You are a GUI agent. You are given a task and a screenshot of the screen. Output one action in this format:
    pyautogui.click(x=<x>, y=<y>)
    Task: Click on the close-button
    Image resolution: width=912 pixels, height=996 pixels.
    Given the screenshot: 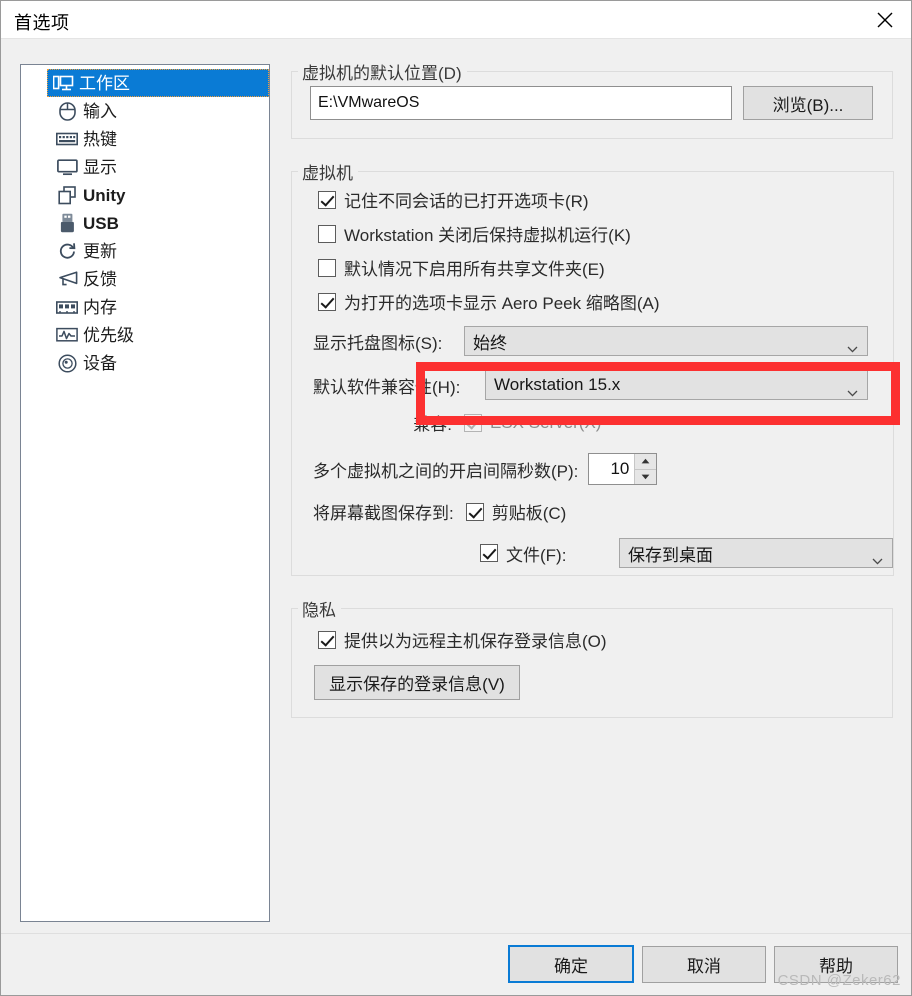 What is the action you would take?
    pyautogui.click(x=885, y=19)
    